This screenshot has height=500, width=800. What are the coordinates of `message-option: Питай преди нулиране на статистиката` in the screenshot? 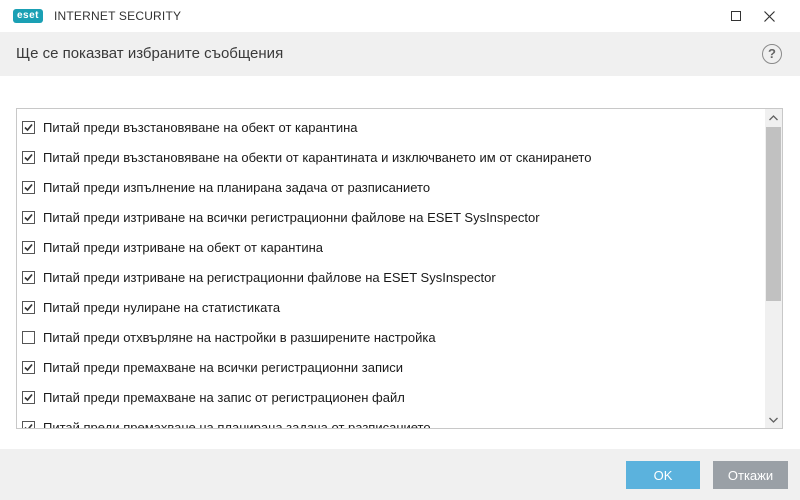 It's located at (151, 307).